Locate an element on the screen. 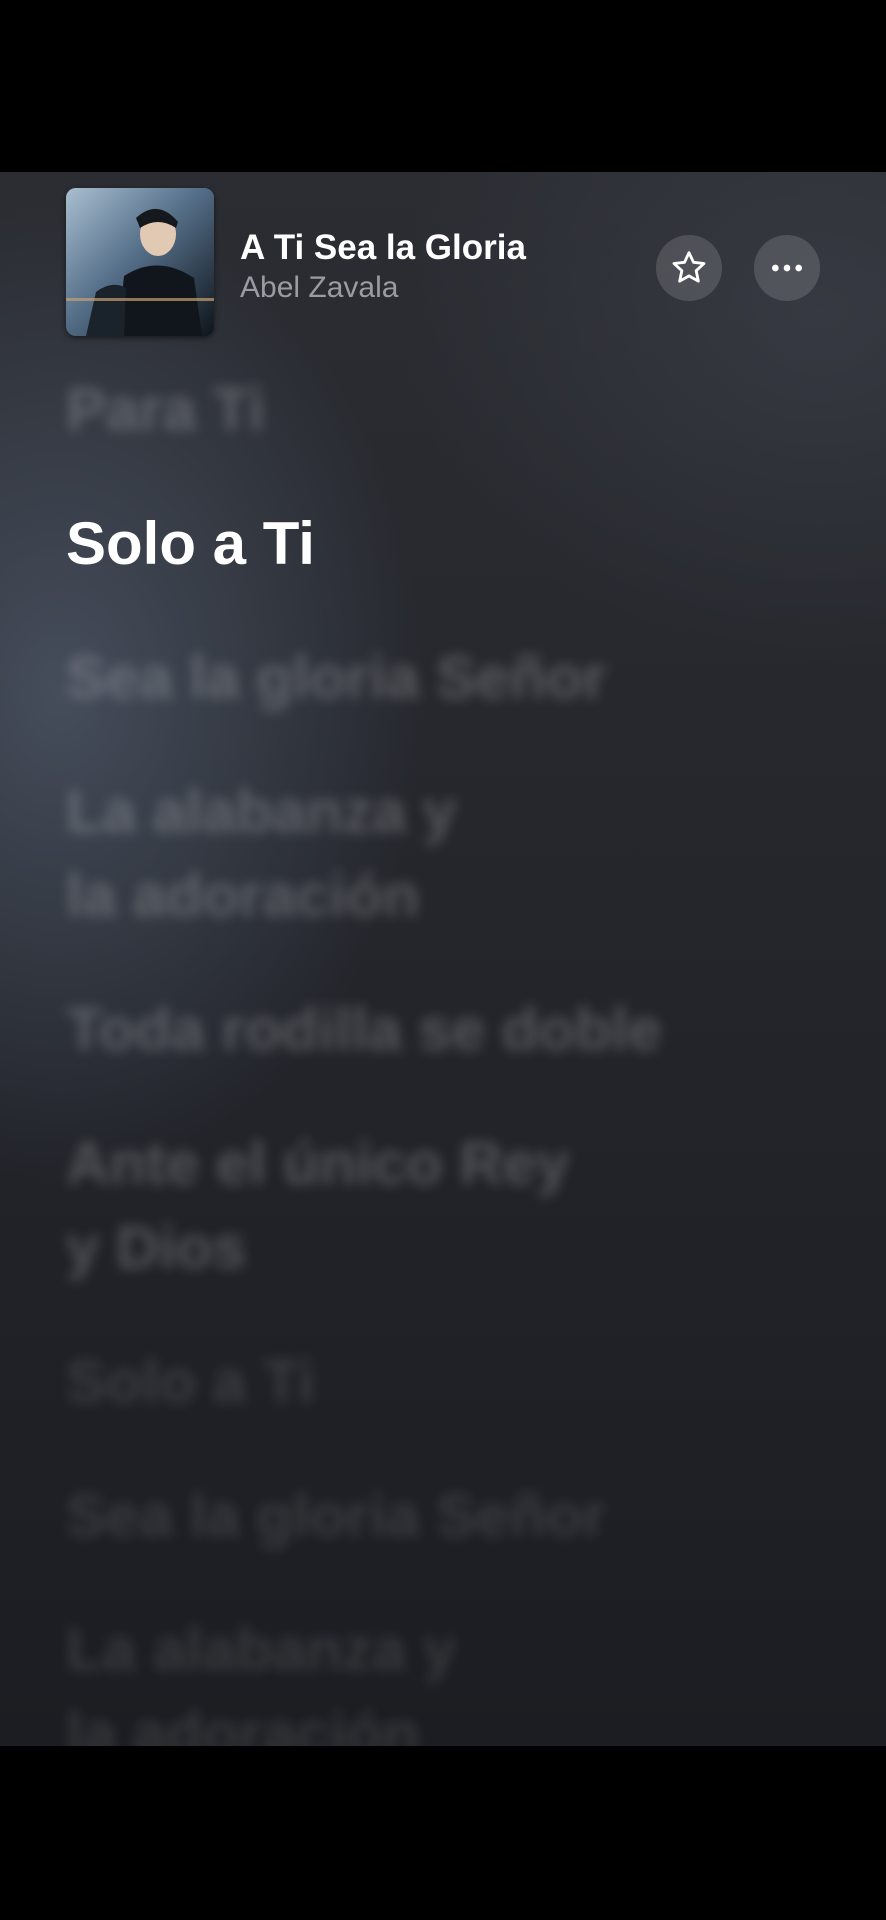 This screenshot has width=886, height=1920. lyric-line: y Dios is located at coordinates (156, 1248).